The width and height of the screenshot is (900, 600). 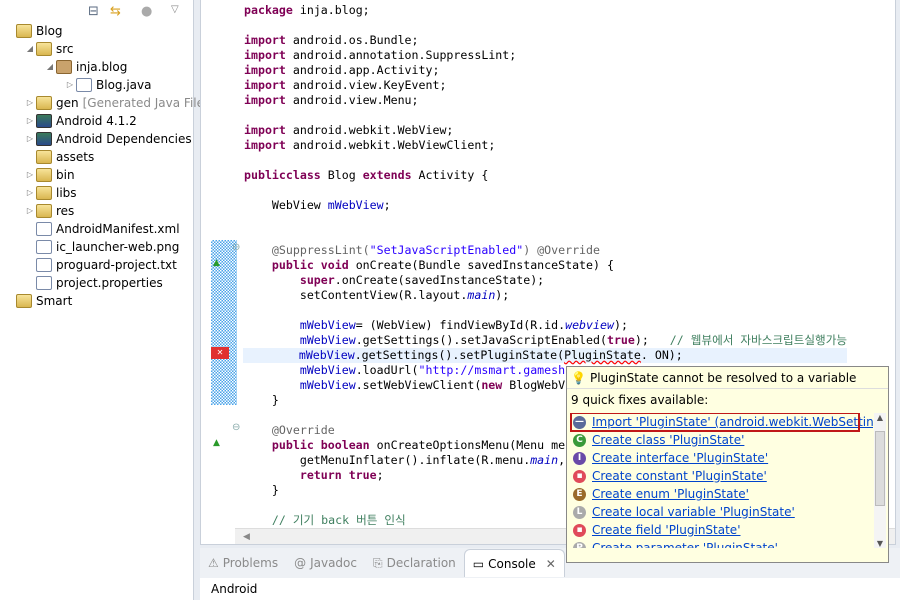 I want to click on tree-item: AndroidManifest.xml, so click(x=102, y=229).